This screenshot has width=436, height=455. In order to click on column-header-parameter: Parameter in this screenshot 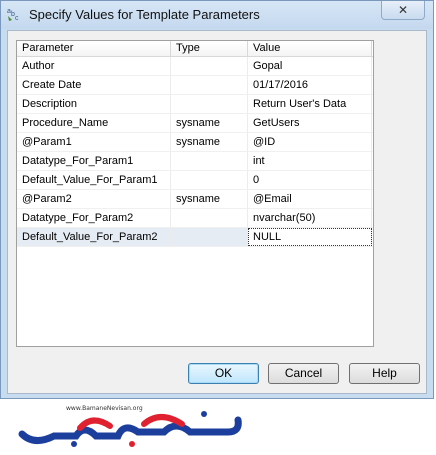, I will do `click(94, 48)`.